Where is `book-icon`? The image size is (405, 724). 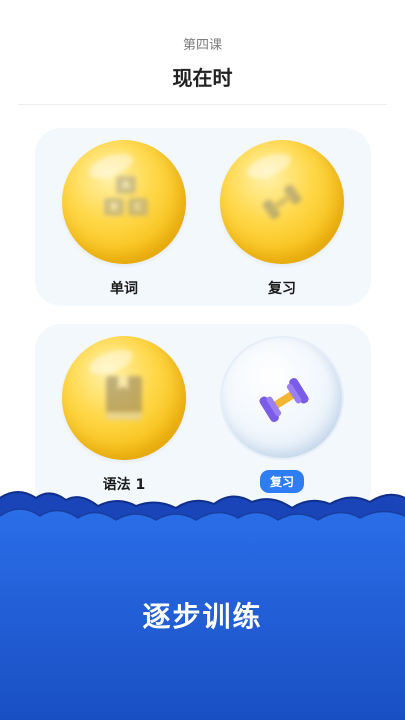 book-icon is located at coordinates (124, 398).